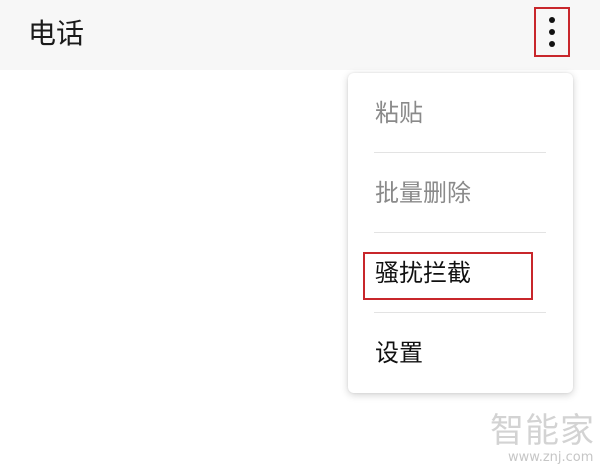 The width and height of the screenshot is (600, 476). I want to click on watermark: 智能家 www.znj.com, so click(540, 439).